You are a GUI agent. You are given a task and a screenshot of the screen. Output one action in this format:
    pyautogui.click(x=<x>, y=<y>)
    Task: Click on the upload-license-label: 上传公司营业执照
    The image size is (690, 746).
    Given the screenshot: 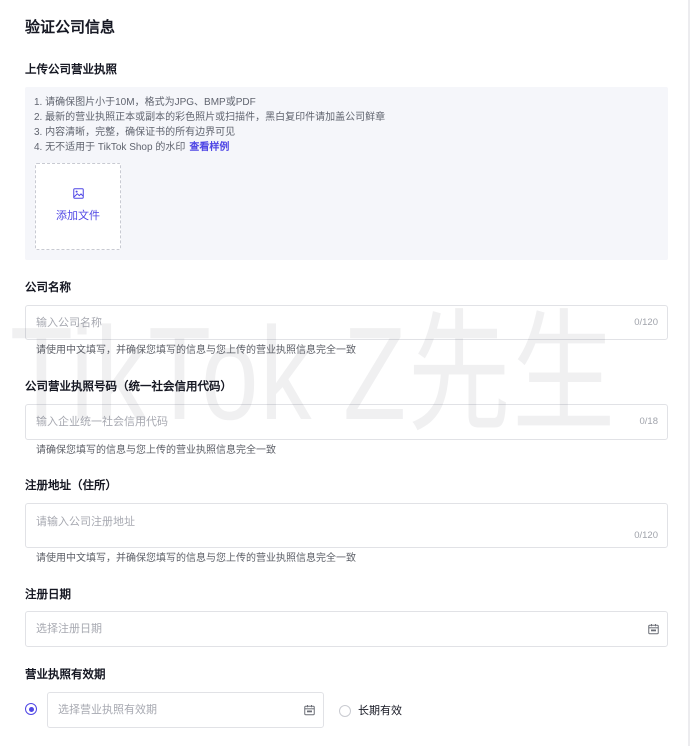 What is the action you would take?
    pyautogui.click(x=71, y=70)
    